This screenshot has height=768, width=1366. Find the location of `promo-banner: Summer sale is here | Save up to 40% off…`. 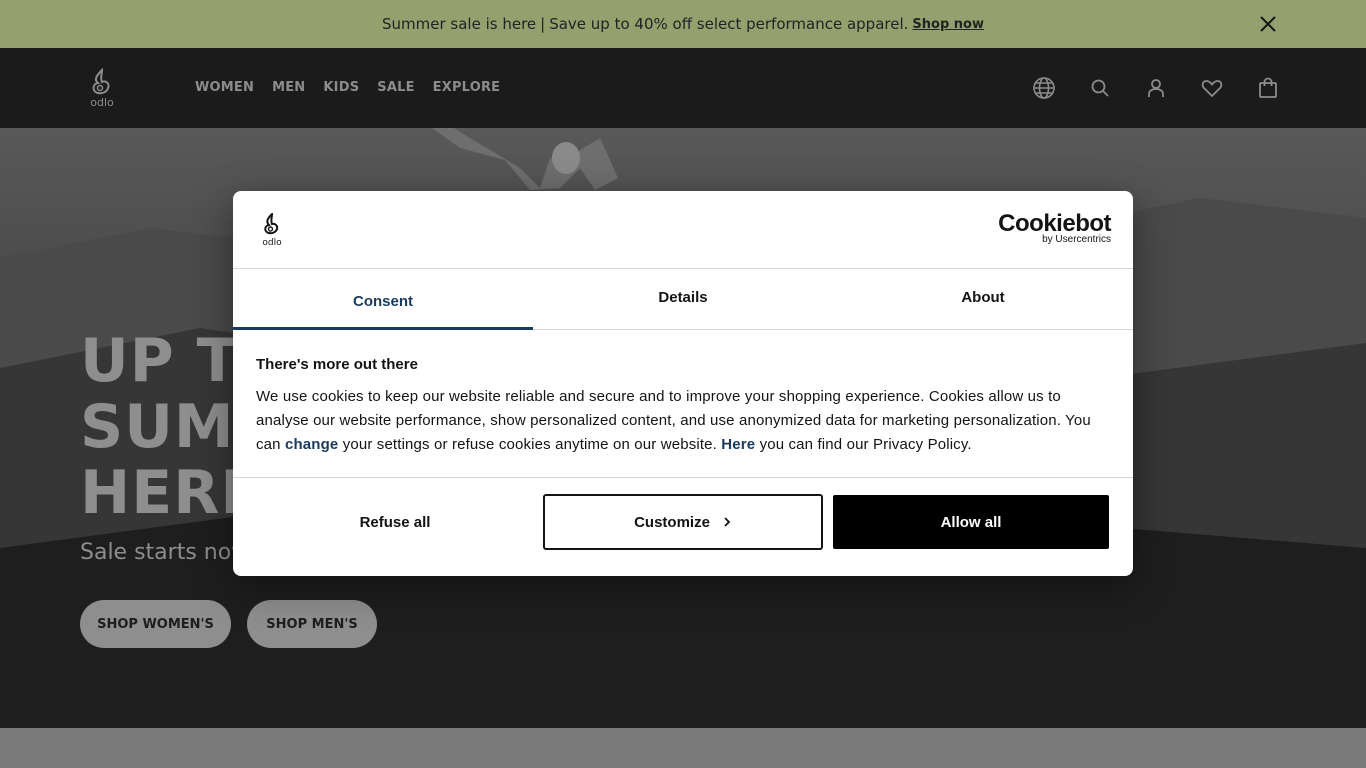

promo-banner: Summer sale is here | Save up to 40% off… is located at coordinates (683, 24).